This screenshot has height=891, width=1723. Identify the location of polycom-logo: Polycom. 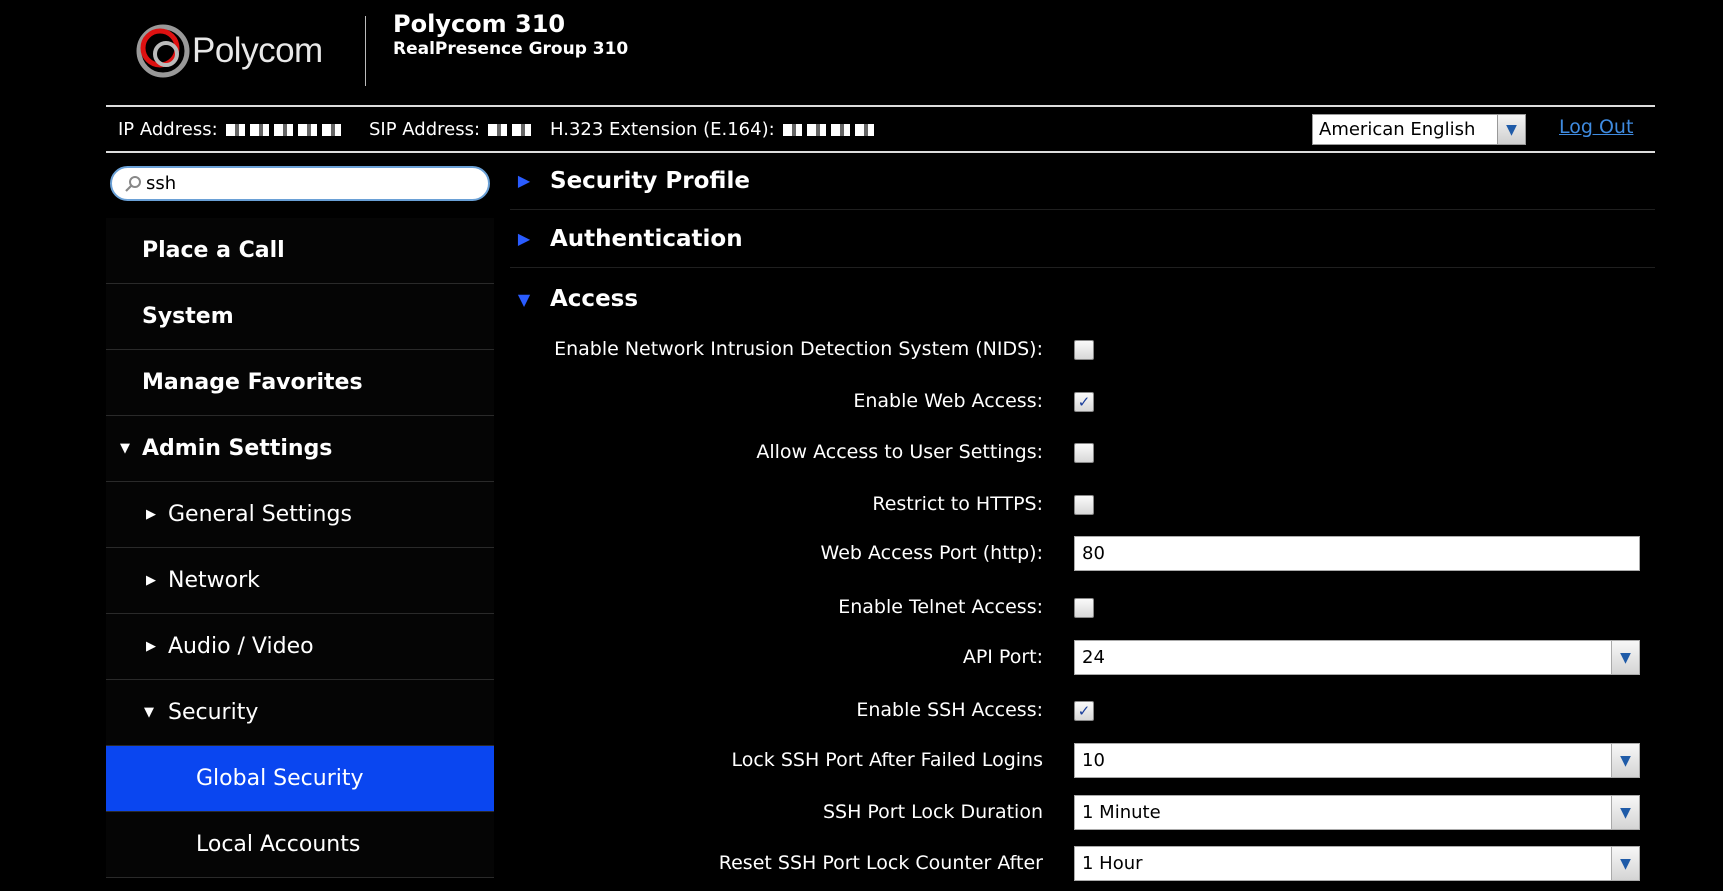
(229, 51).